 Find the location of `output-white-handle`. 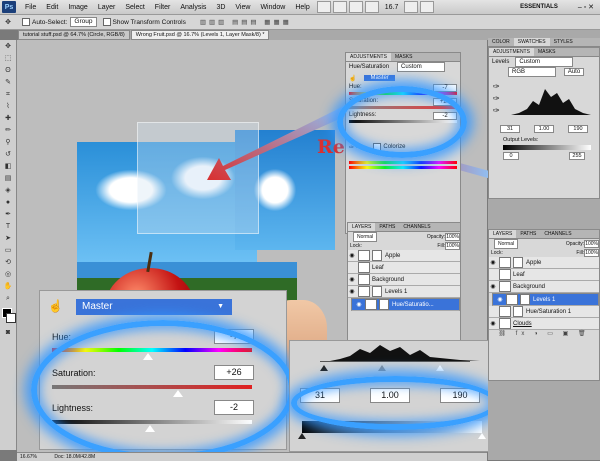

output-white-handle is located at coordinates (482, 436).